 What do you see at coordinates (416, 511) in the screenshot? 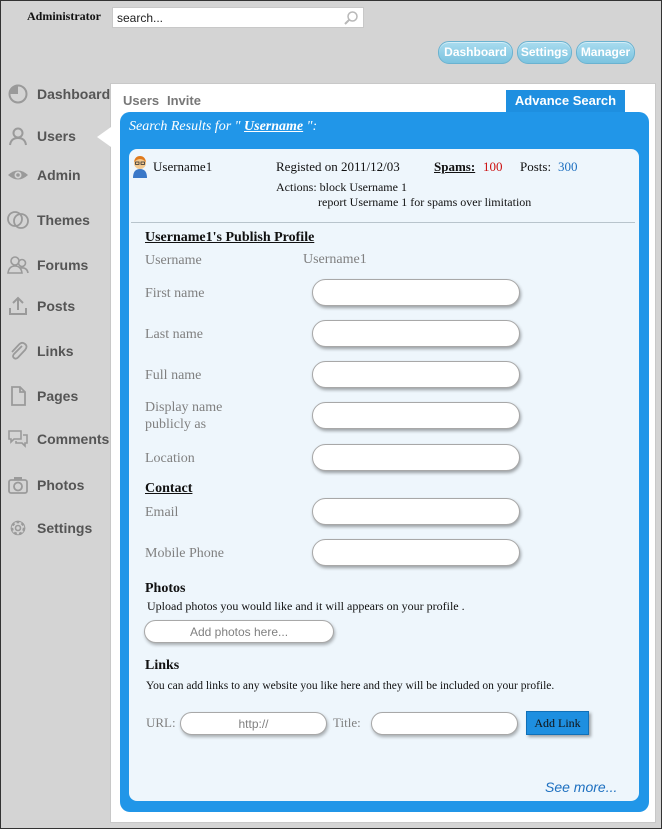
I see `email-field` at bounding box center [416, 511].